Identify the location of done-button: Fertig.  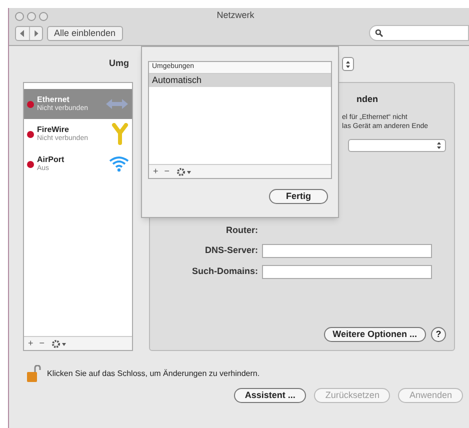
(298, 196).